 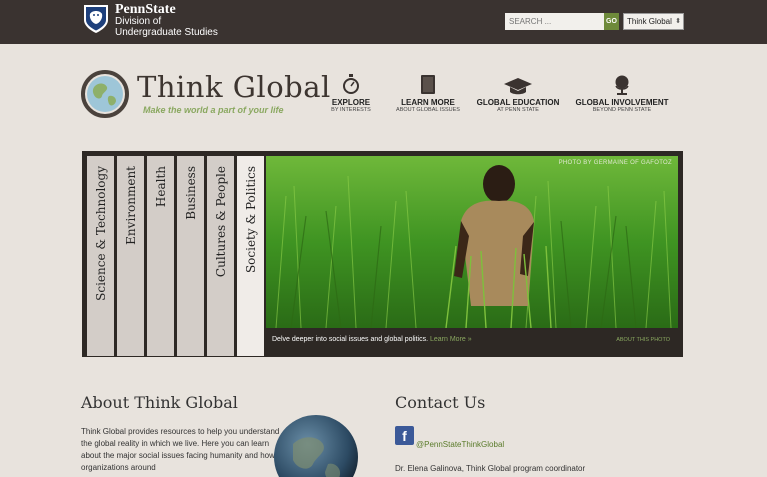 What do you see at coordinates (190, 193) in the screenshot?
I see `tab-label: Business` at bounding box center [190, 193].